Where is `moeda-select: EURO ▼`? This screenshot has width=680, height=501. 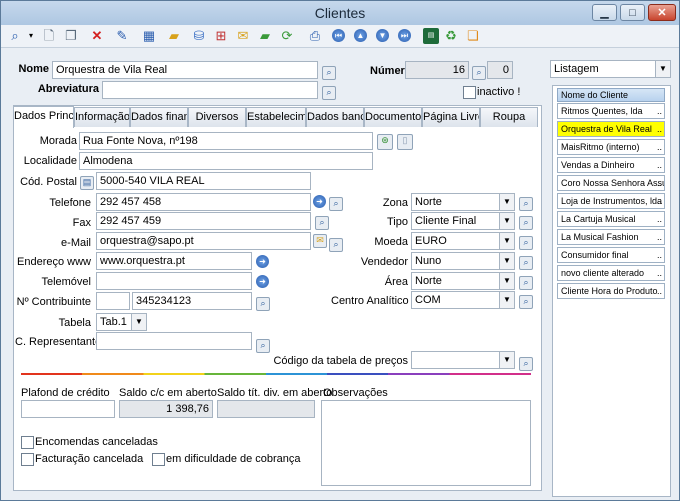 moeda-select: EURO ▼ is located at coordinates (463, 241).